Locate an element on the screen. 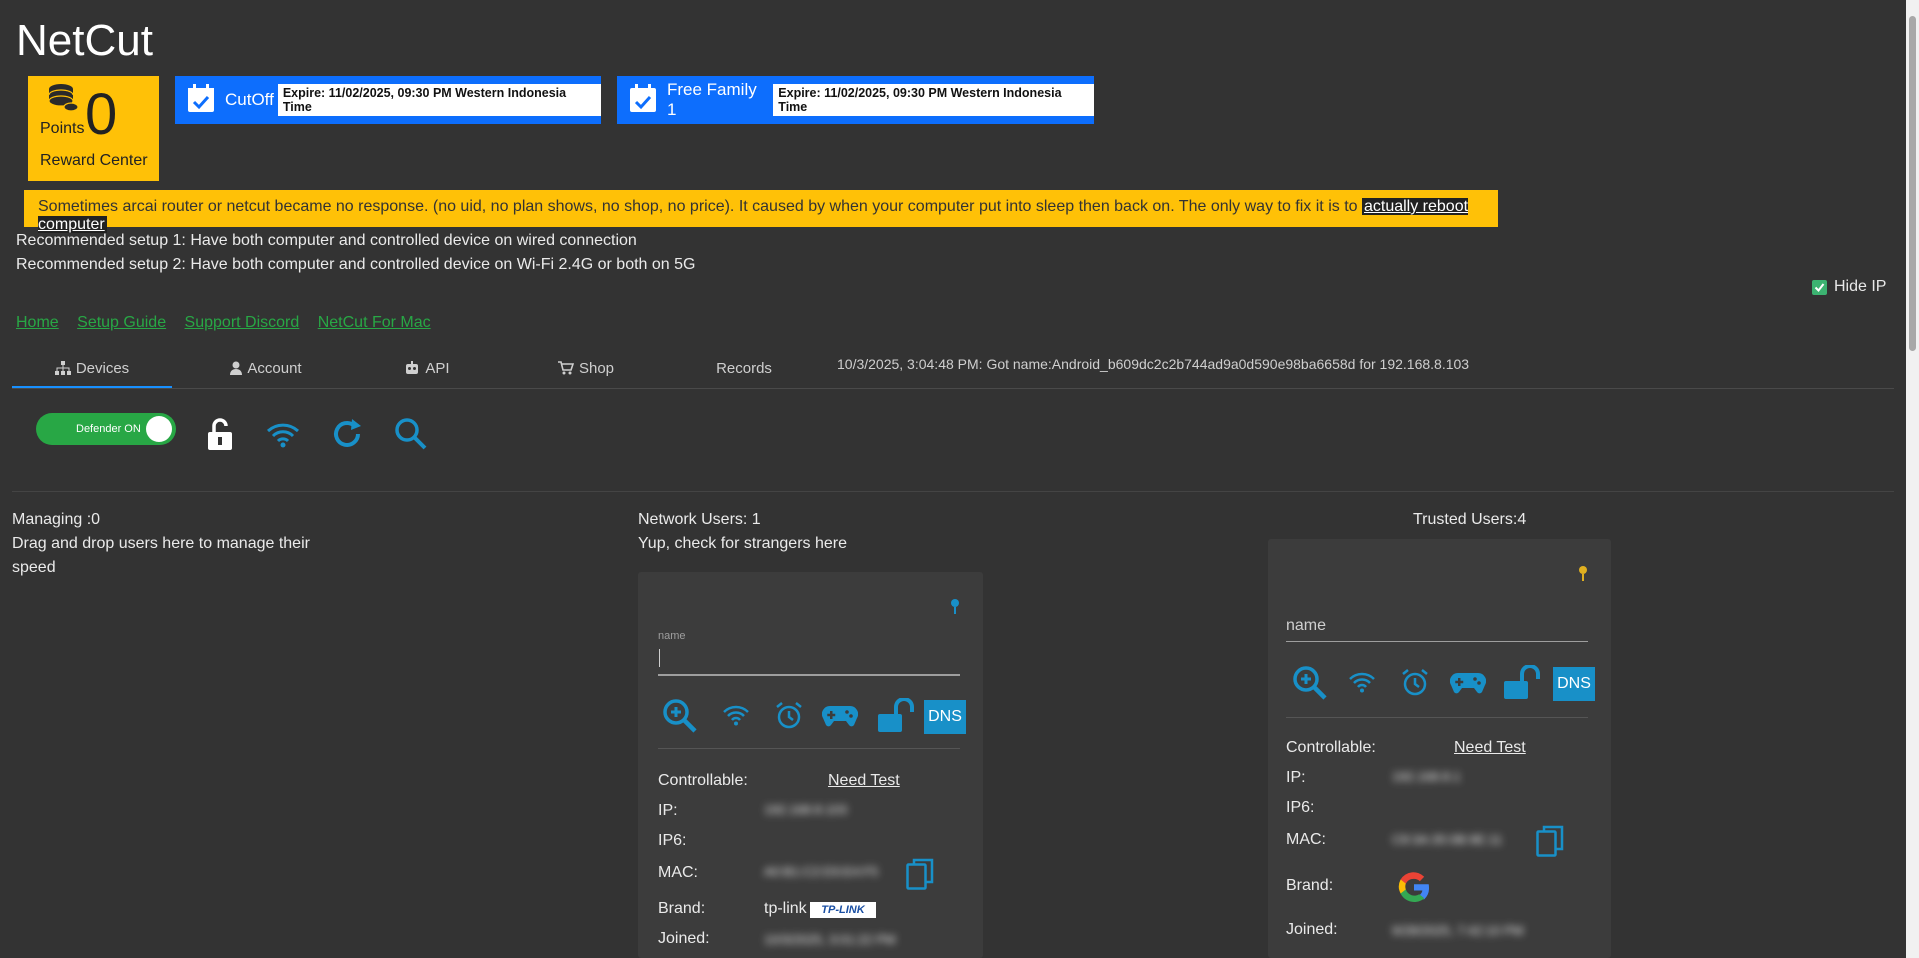 The height and width of the screenshot is (958, 1919). divider is located at coordinates (953, 491).